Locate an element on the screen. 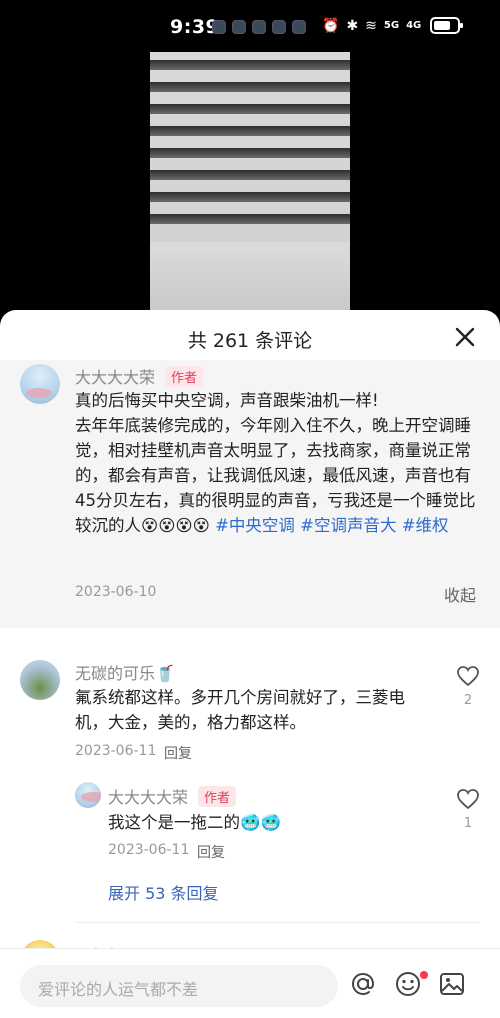 This screenshot has height=1018, width=500. mention-icon is located at coordinates (363, 984).